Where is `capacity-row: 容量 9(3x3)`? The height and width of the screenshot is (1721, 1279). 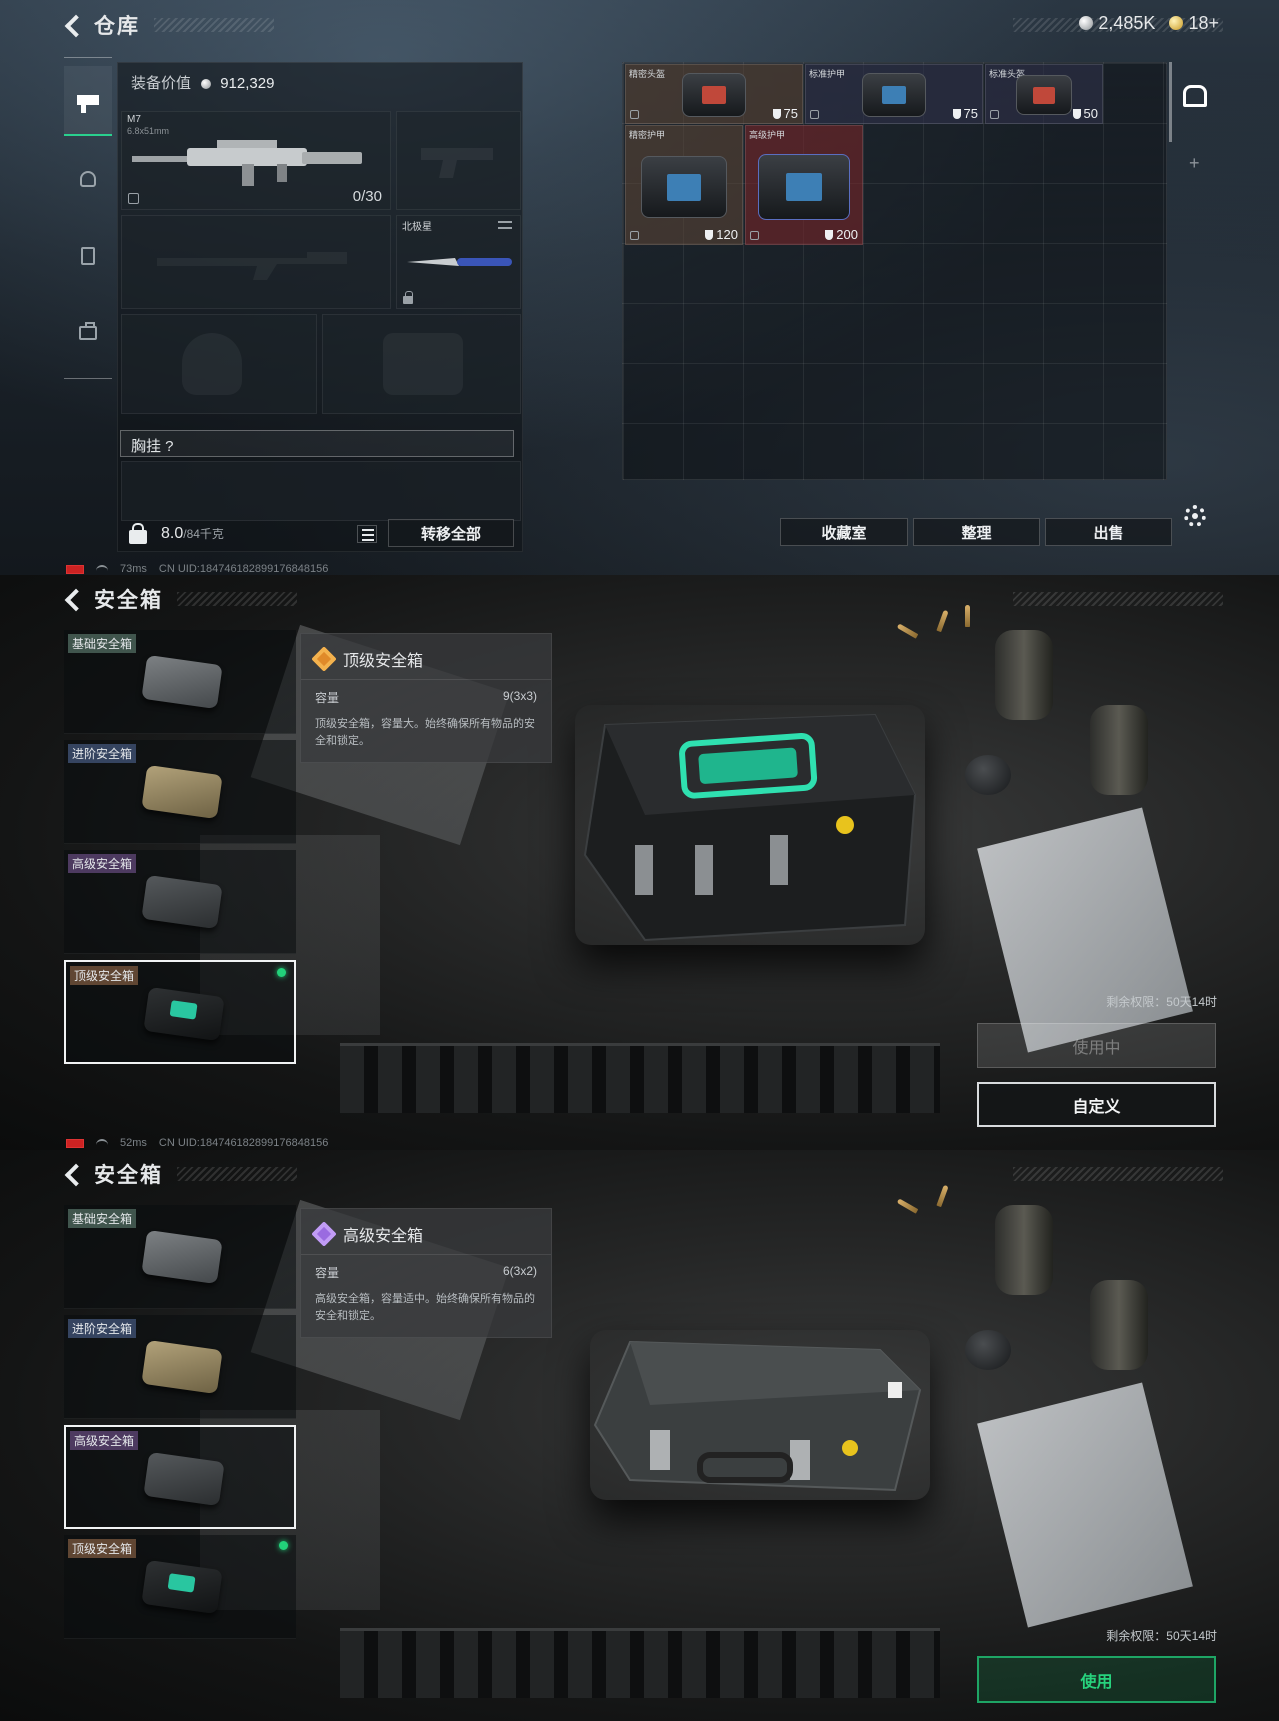
capacity-row: 容量 9(3x3) is located at coordinates (426, 697).